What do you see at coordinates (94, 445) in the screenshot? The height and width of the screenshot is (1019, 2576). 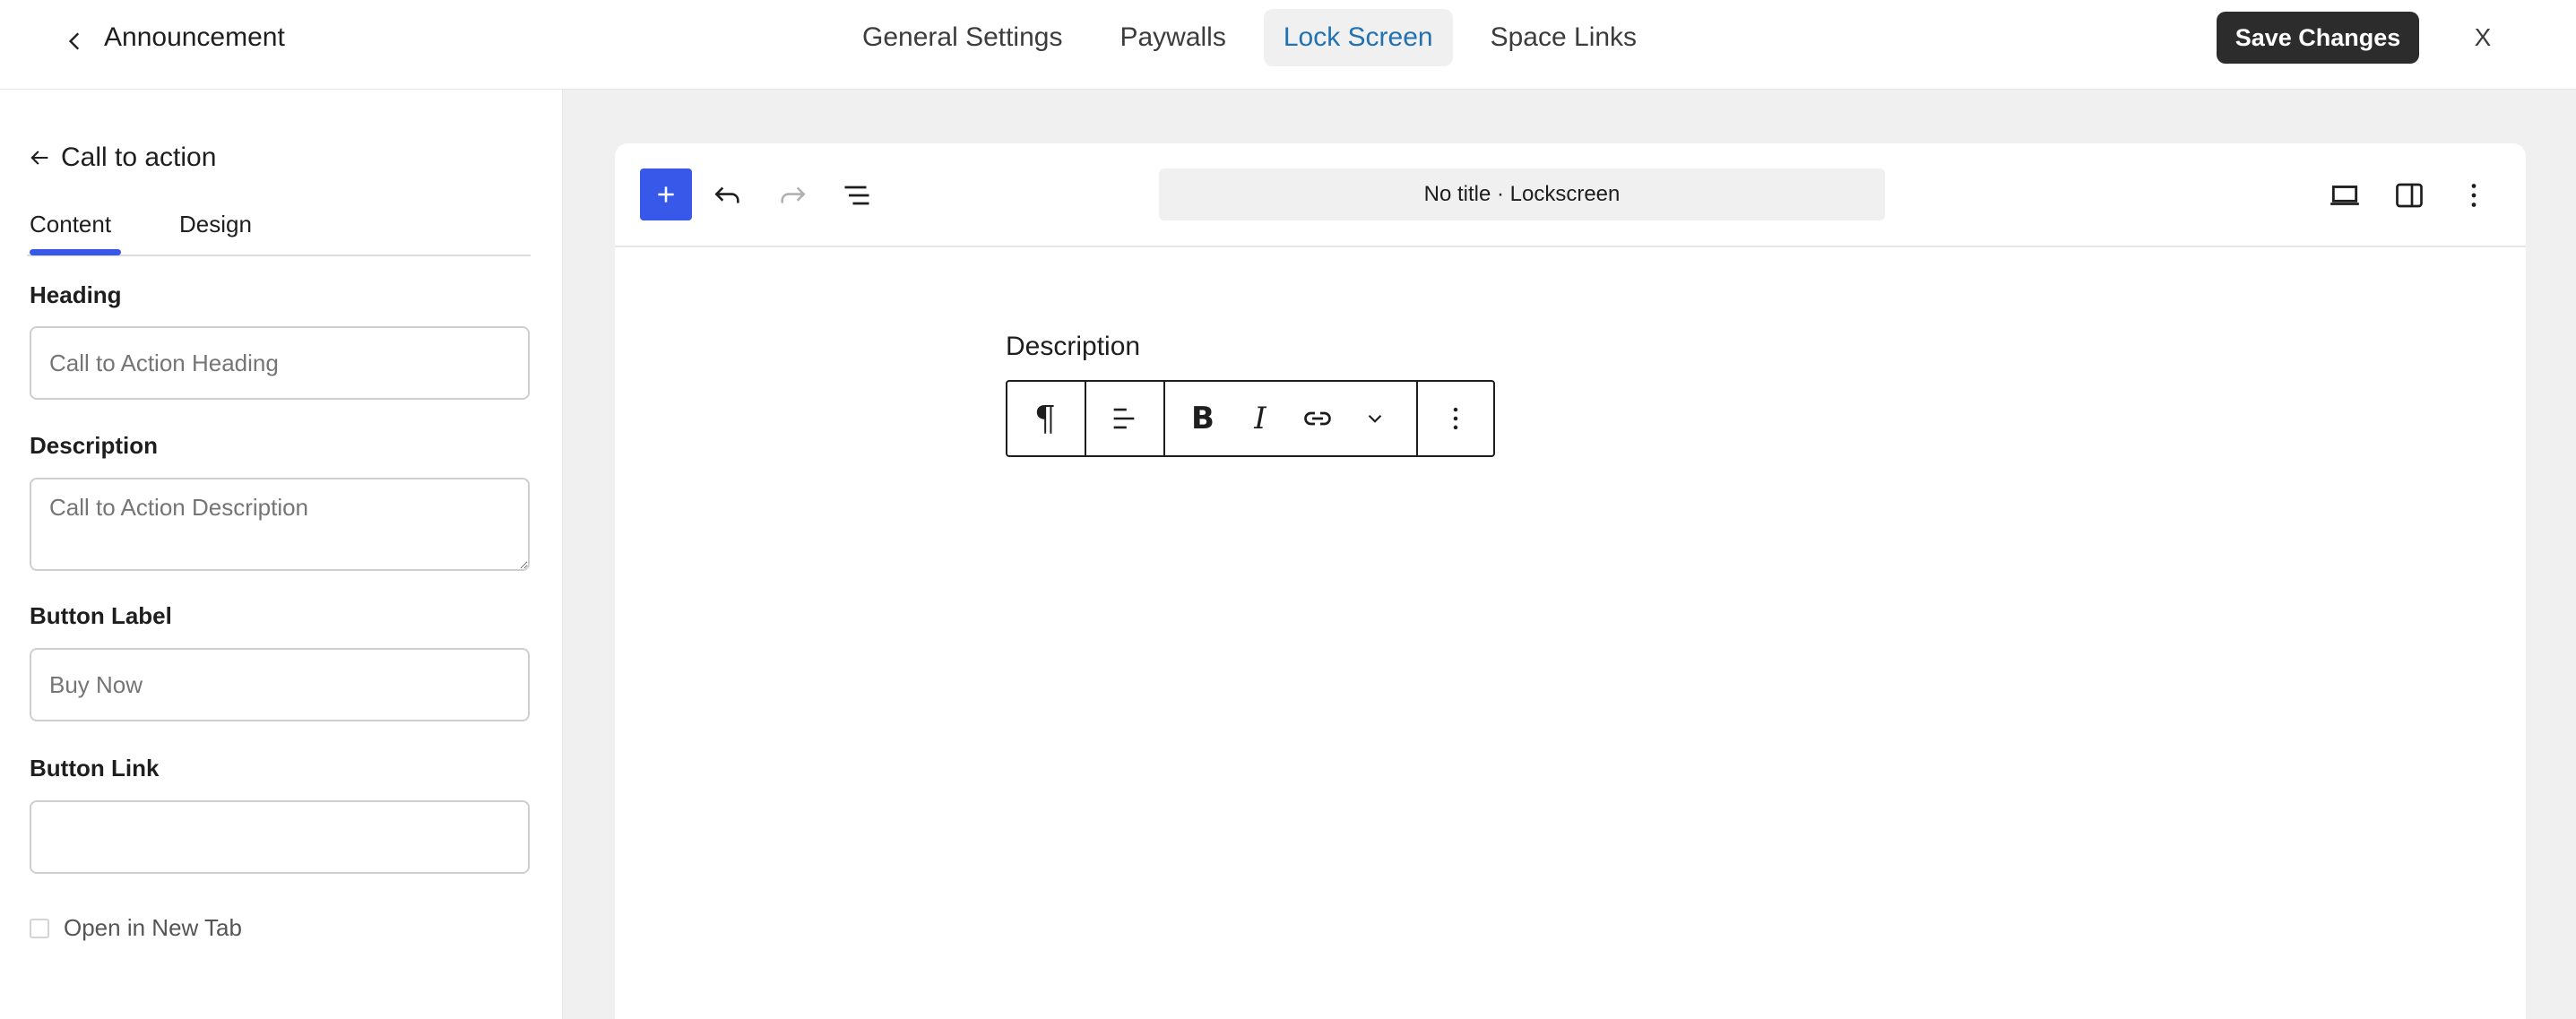 I see `description-label: Description` at bounding box center [94, 445].